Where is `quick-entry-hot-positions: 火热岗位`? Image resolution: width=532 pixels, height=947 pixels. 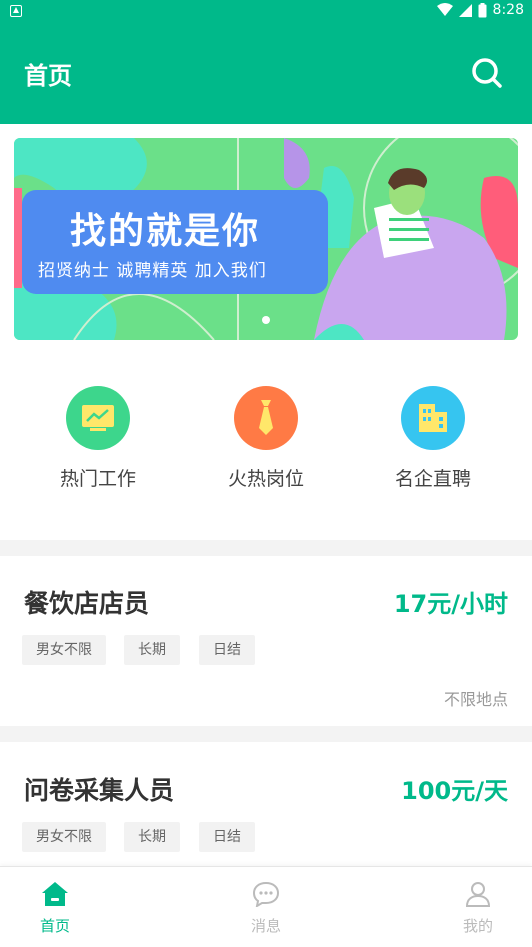
quick-entry-hot-positions: 火热岗位 is located at coordinates (266, 438).